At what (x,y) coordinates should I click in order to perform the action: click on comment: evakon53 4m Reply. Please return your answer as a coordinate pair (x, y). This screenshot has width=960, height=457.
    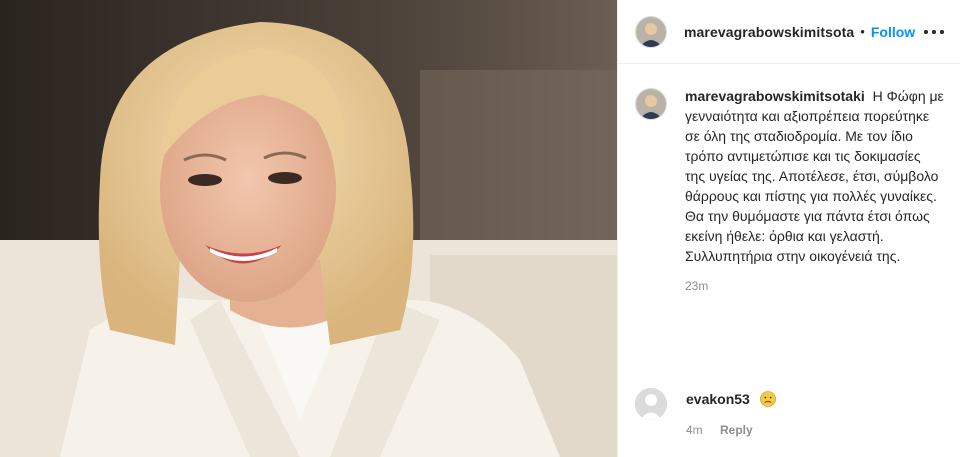
    Looking at the image, I should click on (790, 411).